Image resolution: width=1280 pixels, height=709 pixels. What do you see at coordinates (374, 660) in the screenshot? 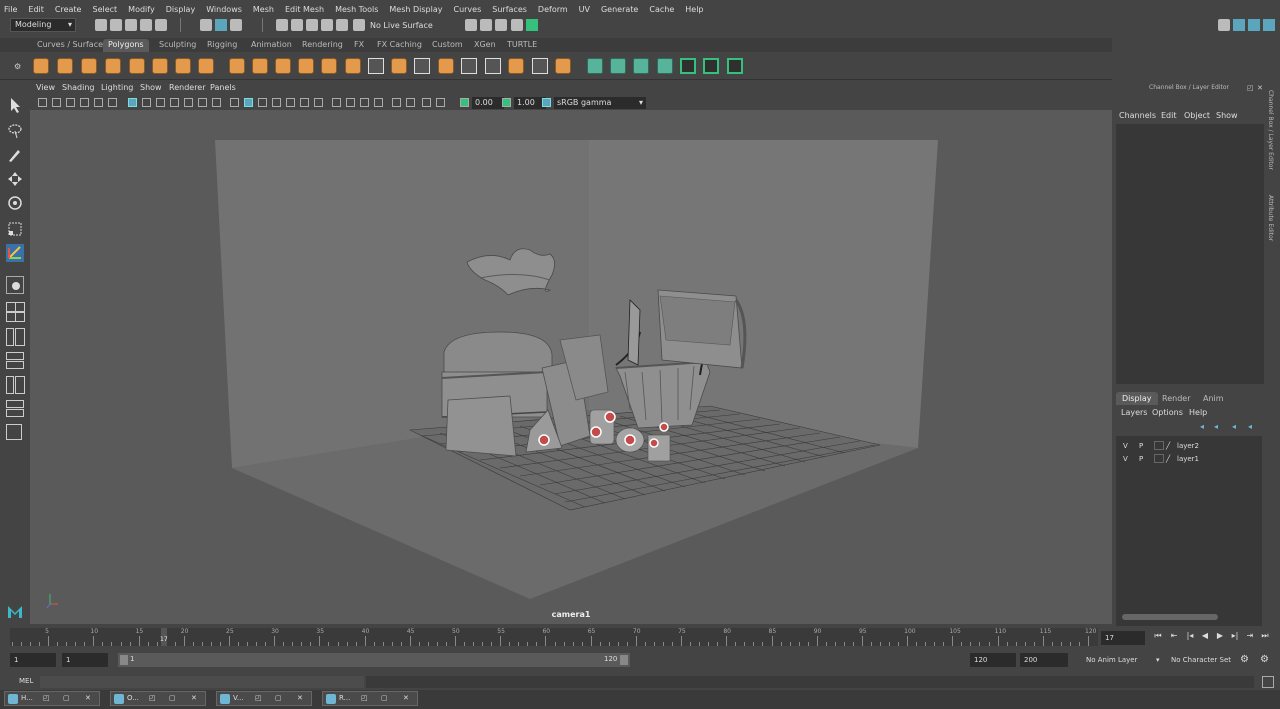
I see `range-slider: 1 120` at bounding box center [374, 660].